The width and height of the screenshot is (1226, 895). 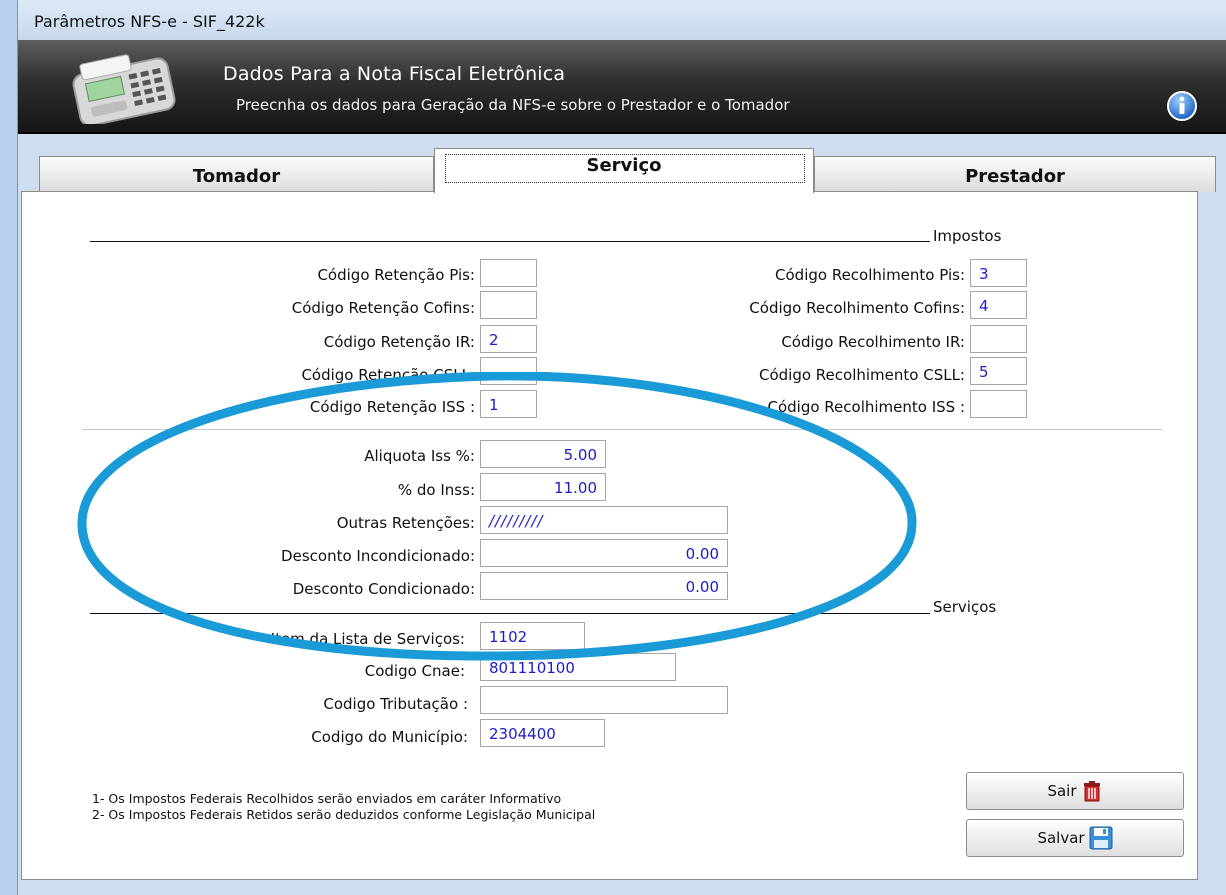 I want to click on tab-strip: Tomador Serviço Prestador, so click(x=627, y=170).